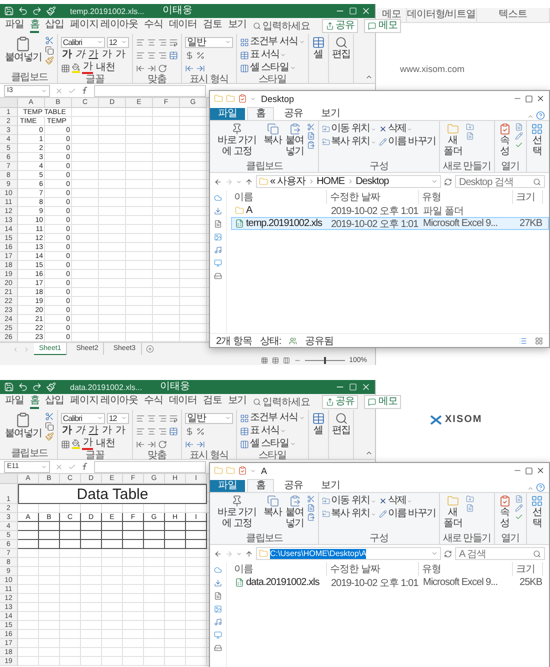 Image resolution: width=550 pixels, height=667 pixels. Describe the element at coordinates (183, 26) in the screenshot. I see `ribbon-tab: 데이터` at that location.